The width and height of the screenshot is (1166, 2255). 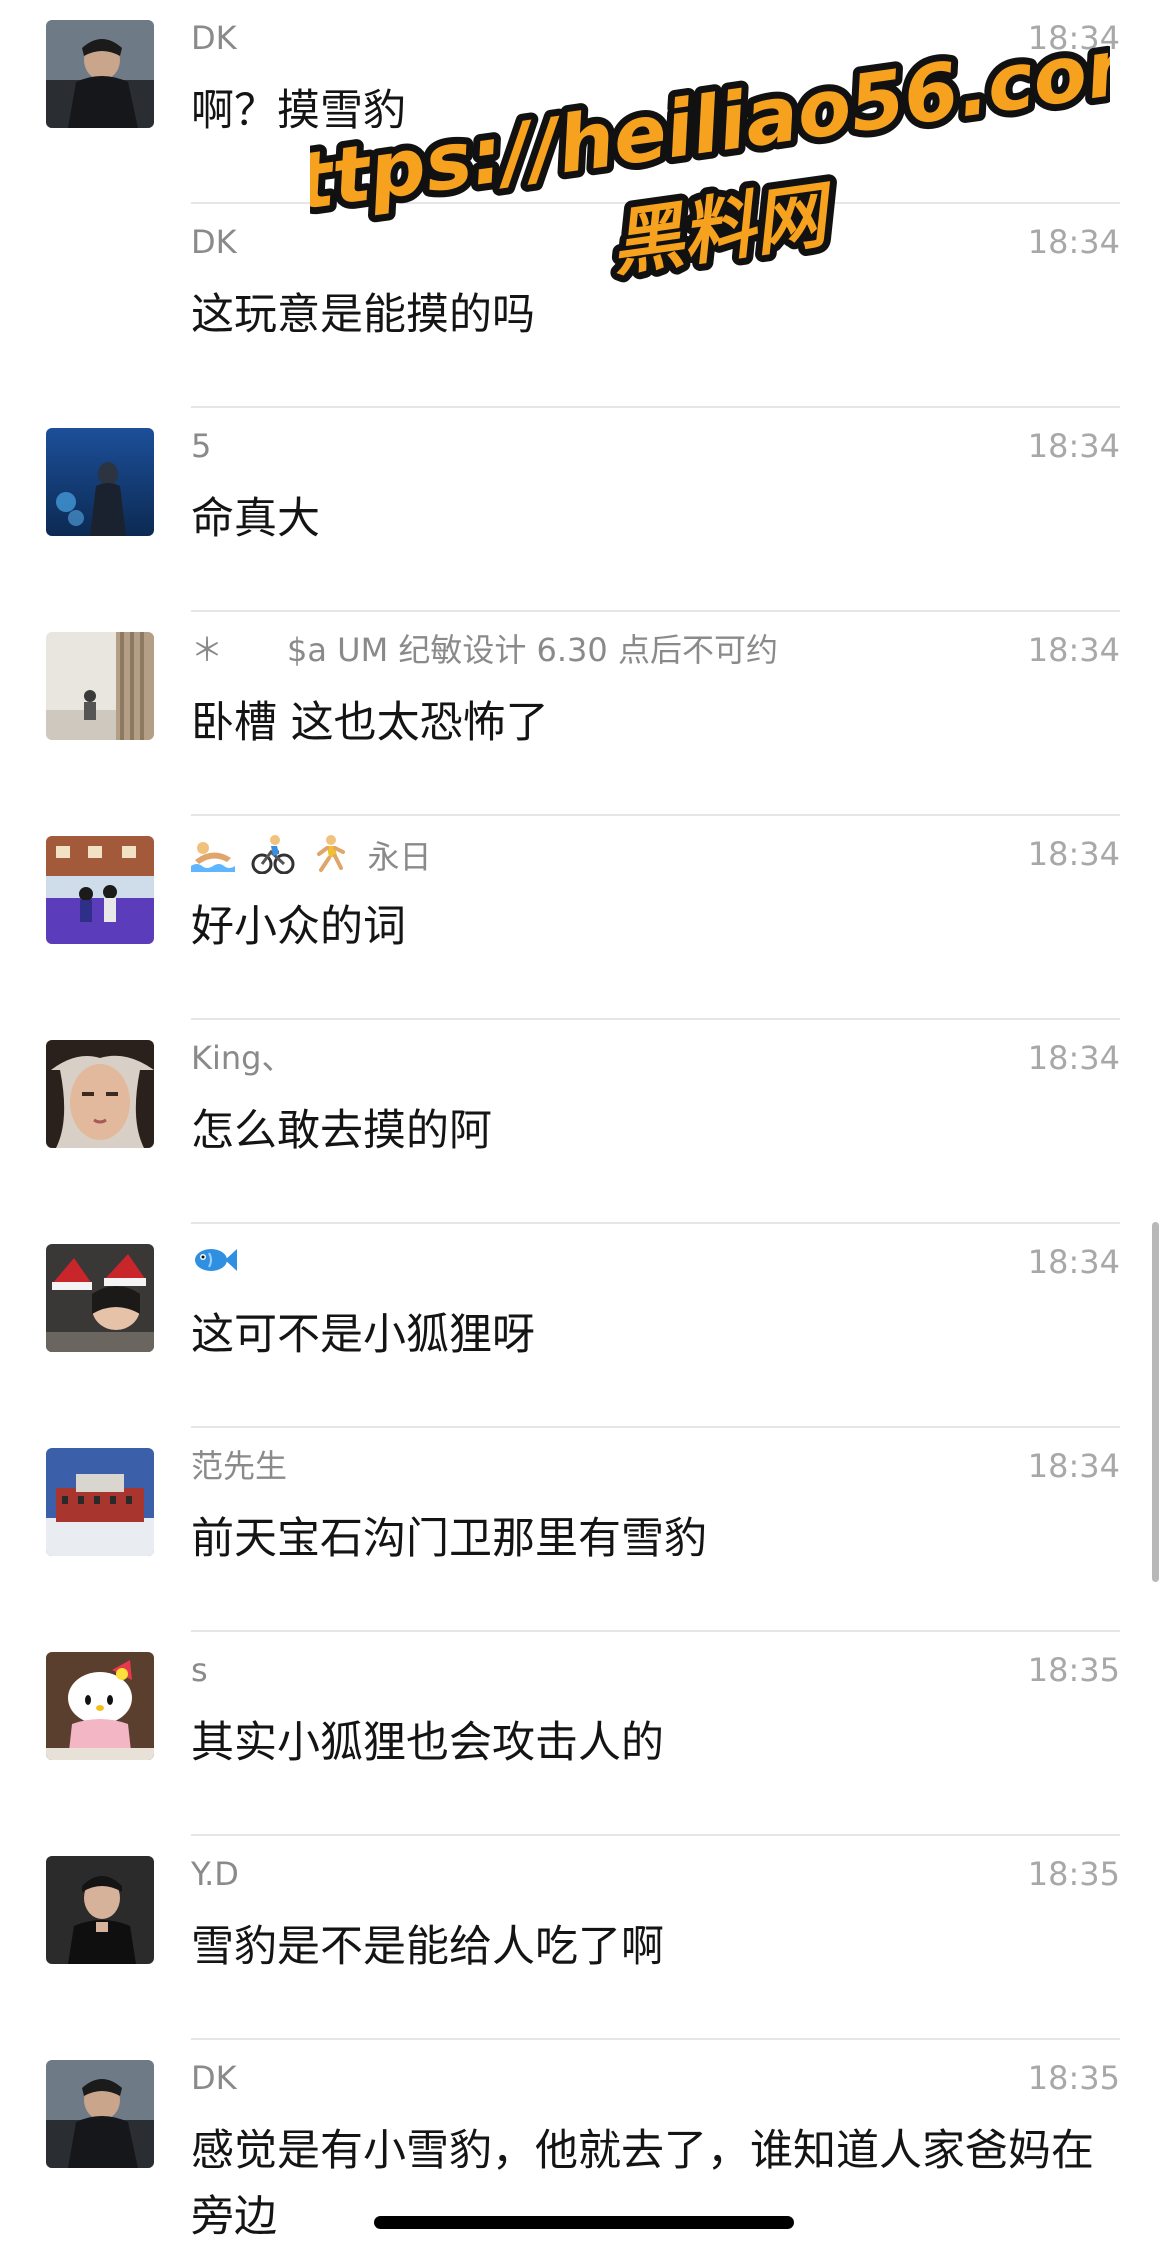 What do you see at coordinates (656, 111) in the screenshot?
I see `message-text: 啊？摸雪豹` at bounding box center [656, 111].